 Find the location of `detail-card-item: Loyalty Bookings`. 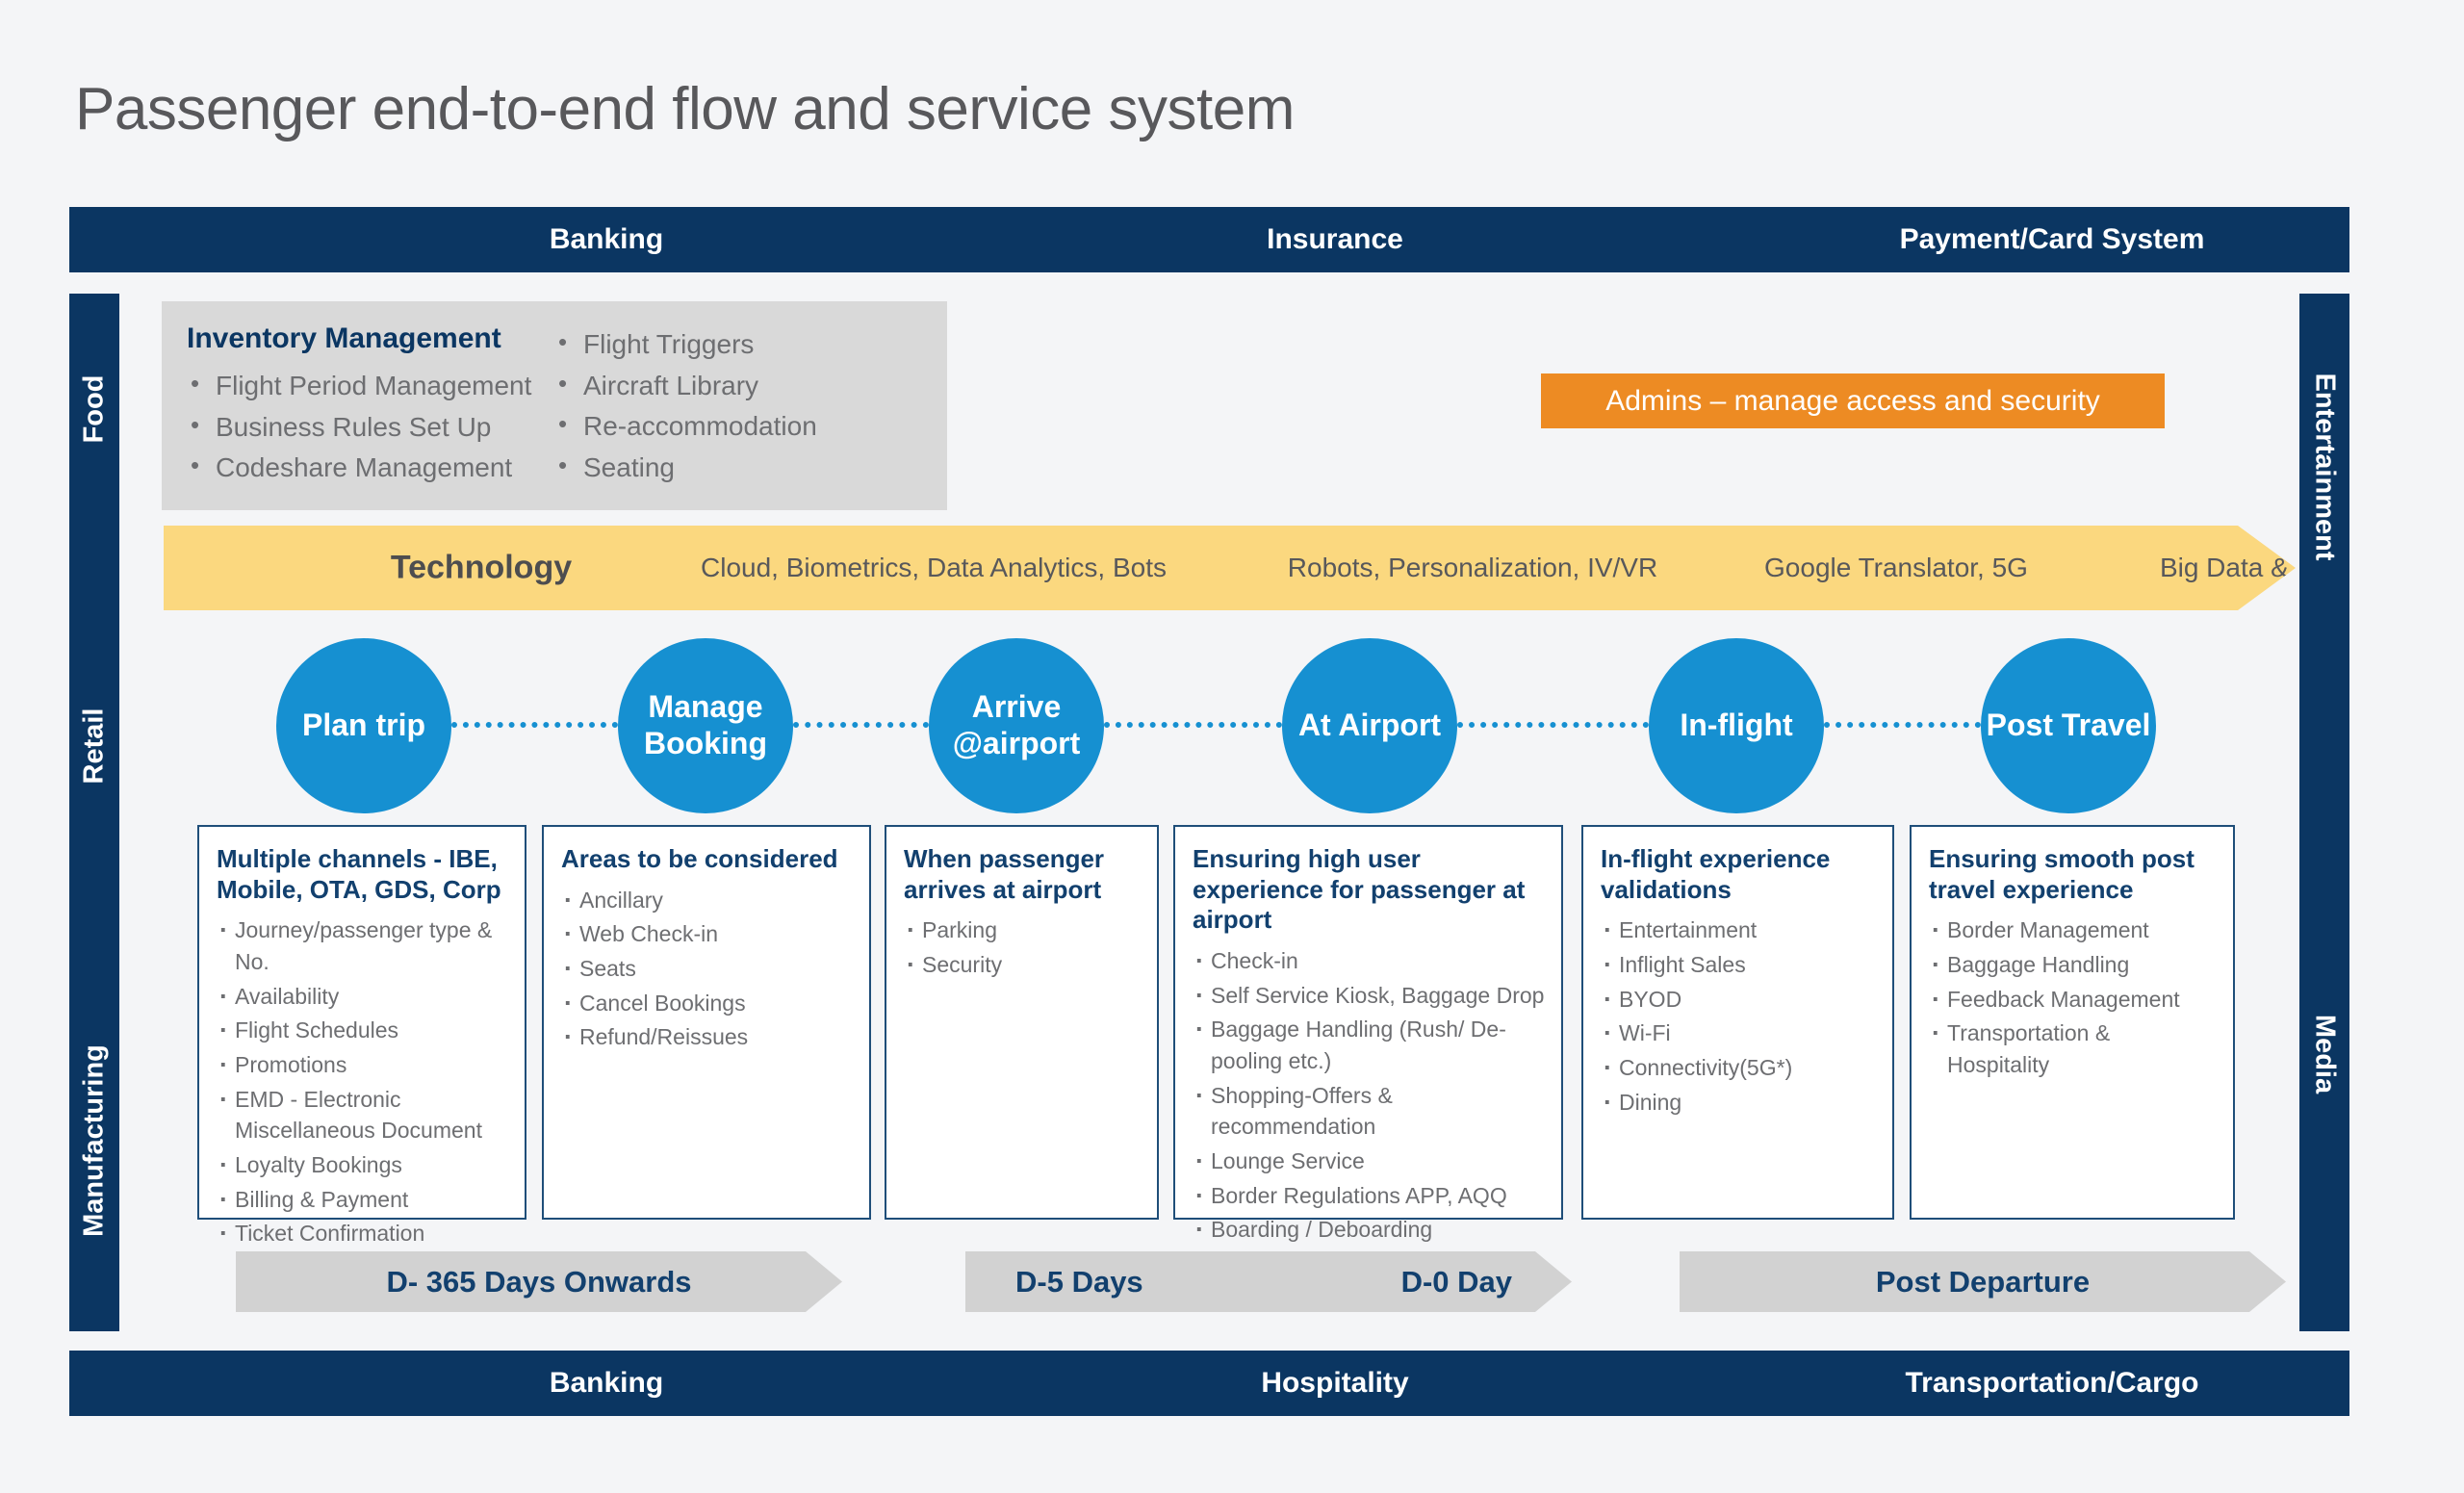

detail-card-item: Loyalty Bookings is located at coordinates (363, 1164).